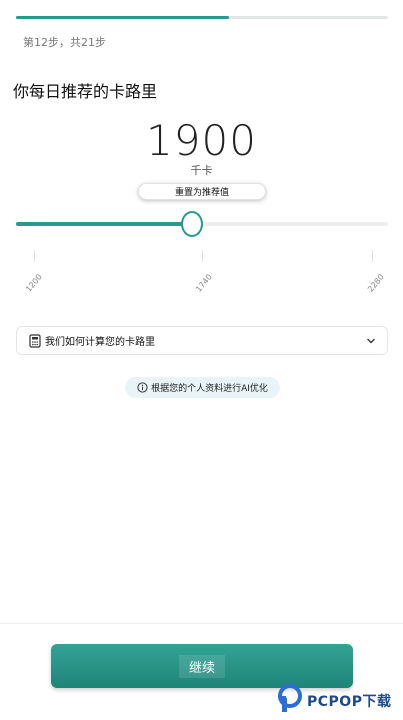  Describe the element at coordinates (100, 342) in the screenshot. I see `accordion-label: 我们如何计算您的卡路里` at that location.